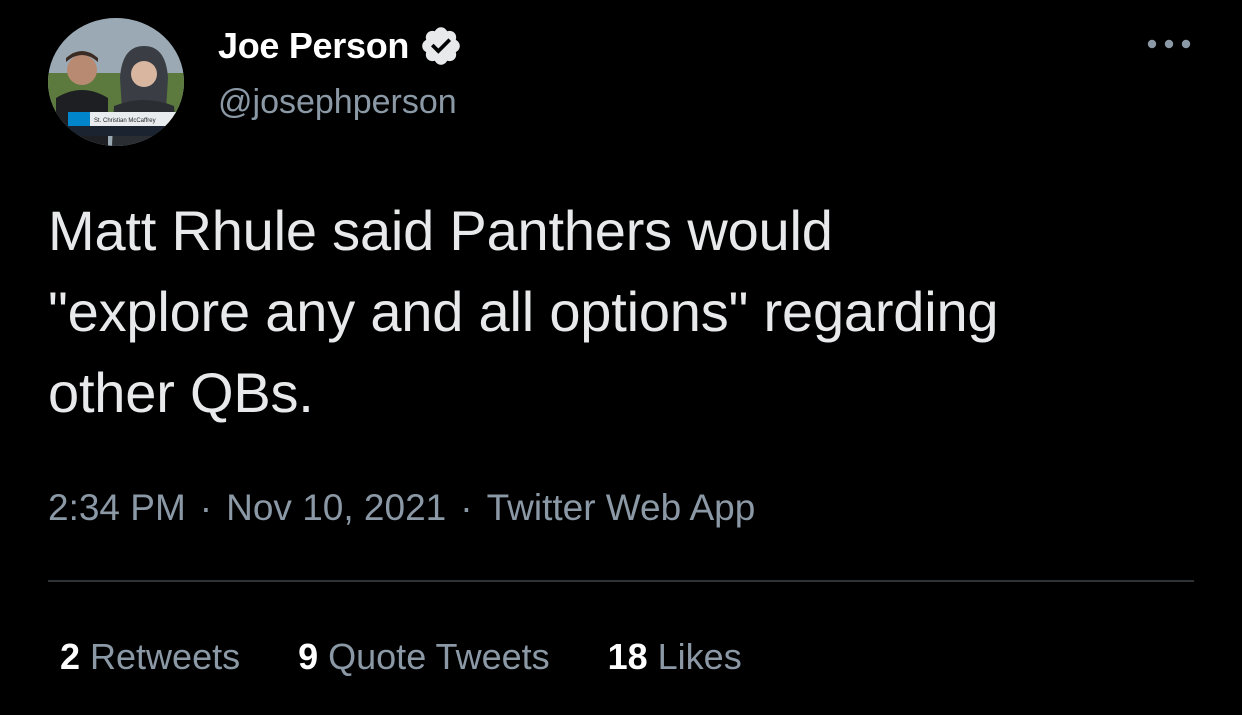 This screenshot has height=715, width=1242. What do you see at coordinates (313, 46) in the screenshot?
I see `author-display-name: Joe Person` at bounding box center [313, 46].